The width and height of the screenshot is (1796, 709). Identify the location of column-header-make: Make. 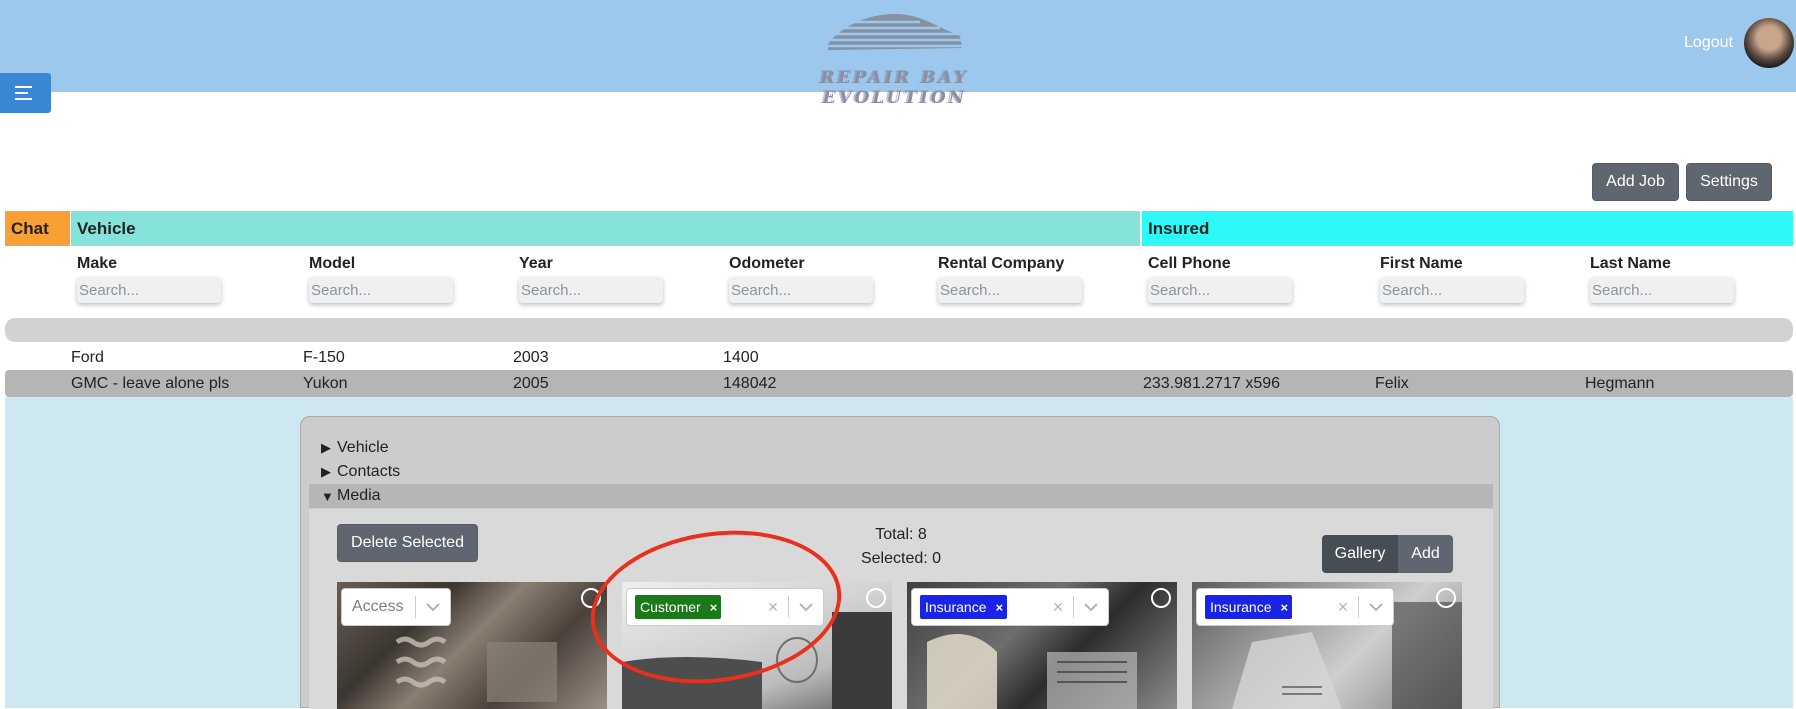
(97, 264).